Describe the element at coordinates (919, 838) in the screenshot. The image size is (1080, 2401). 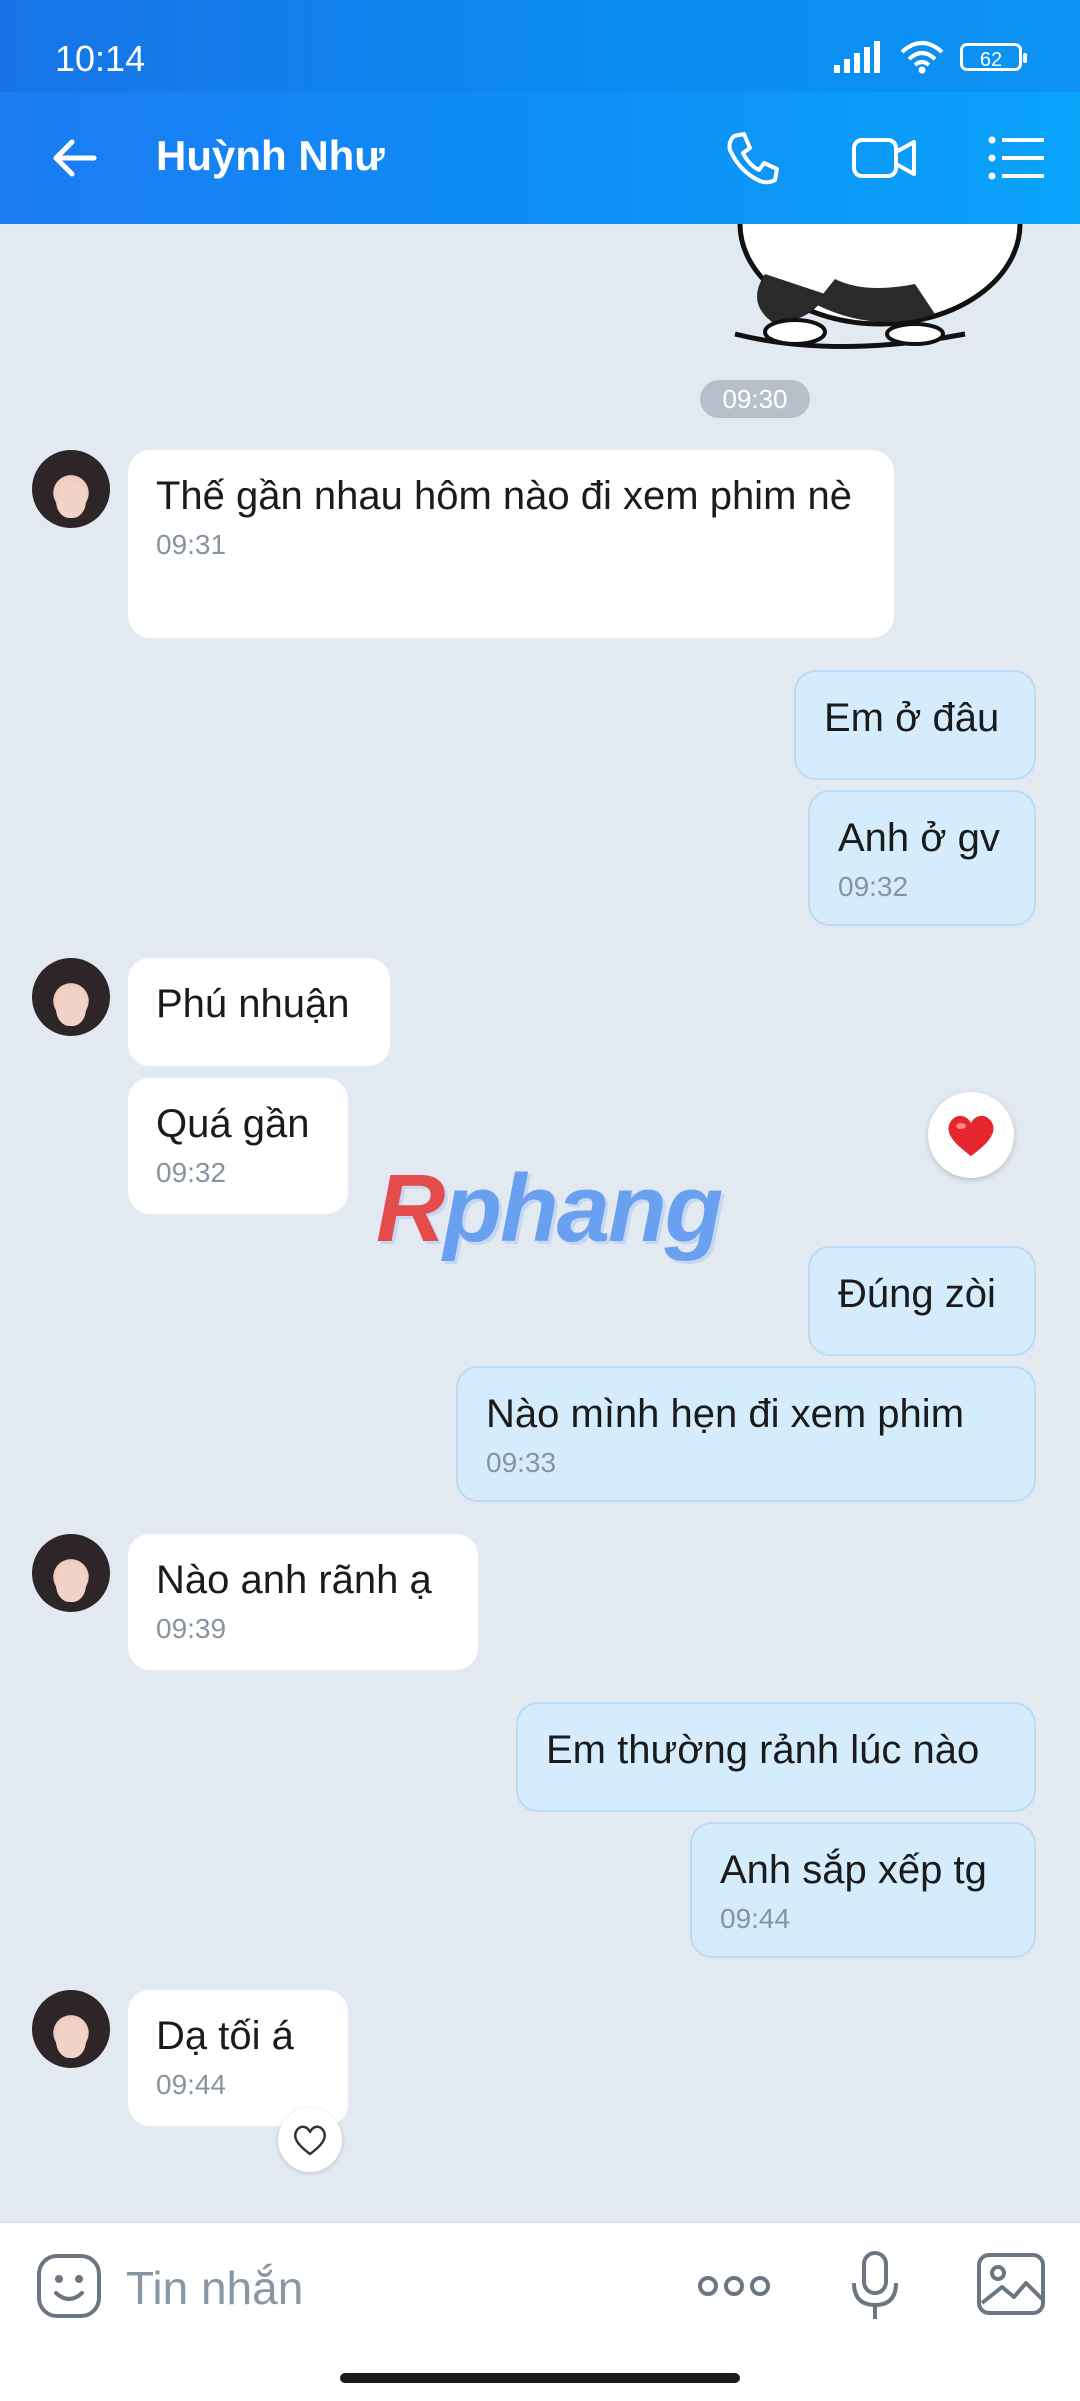
I see `message-text: Anh ở gv` at that location.